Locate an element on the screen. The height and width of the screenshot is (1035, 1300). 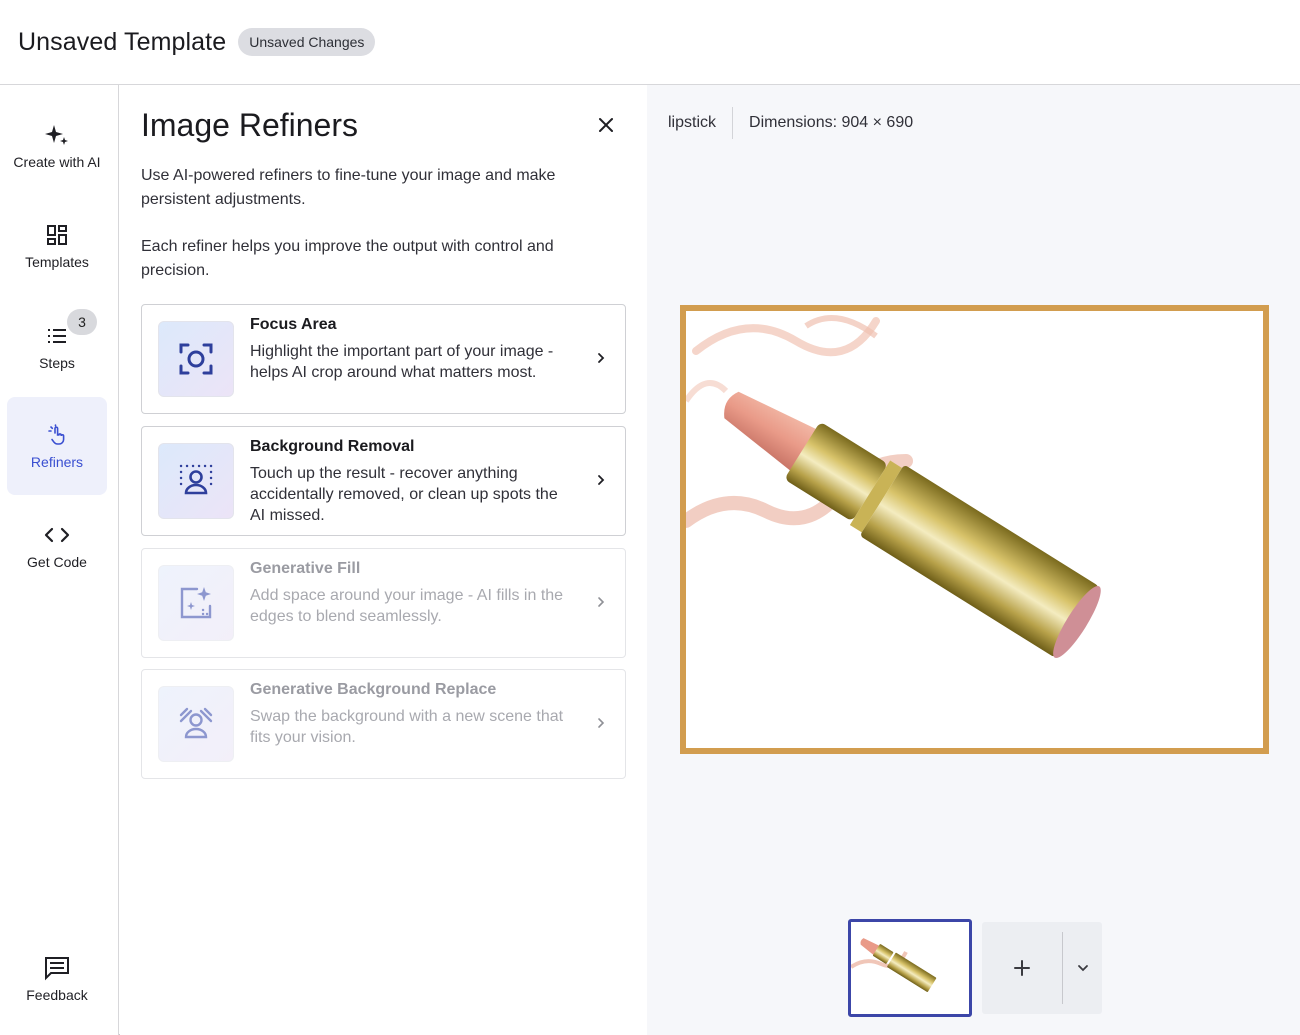
add-variant-dropdown is located at coordinates (1082, 968).